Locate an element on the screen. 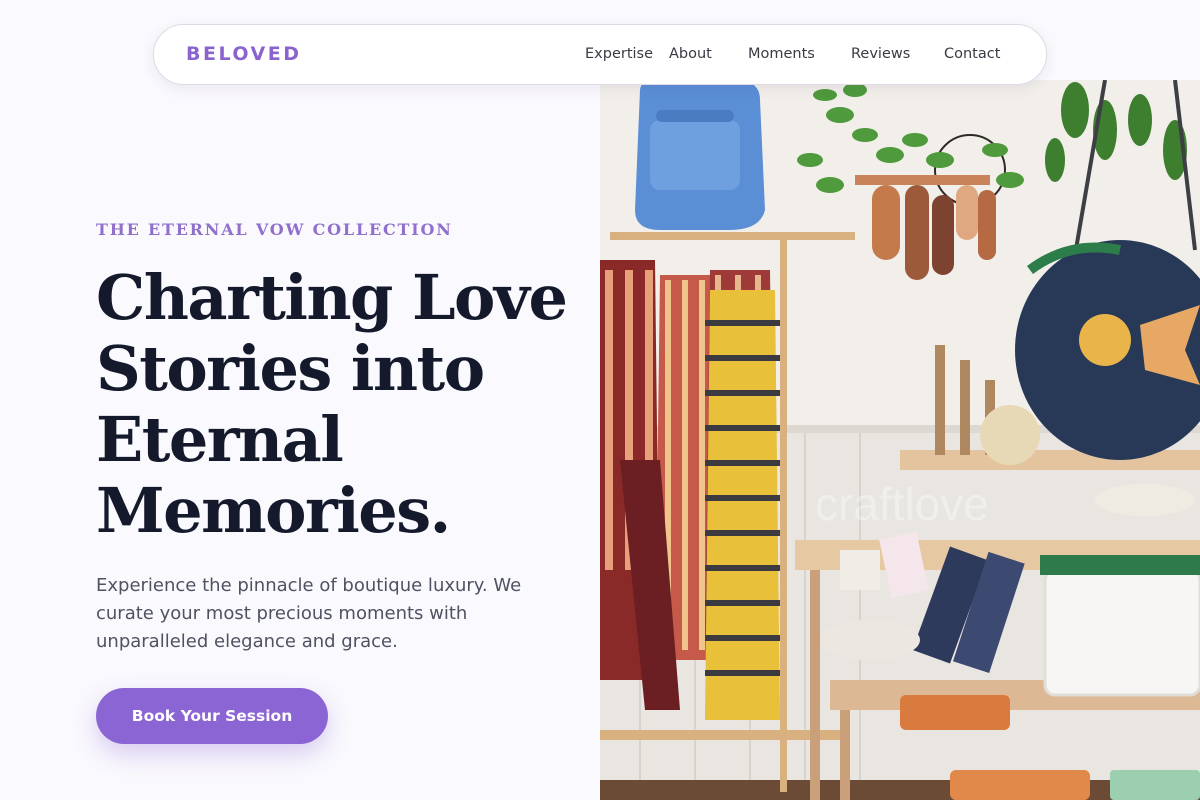  nav-link-about: About is located at coordinates (690, 54).